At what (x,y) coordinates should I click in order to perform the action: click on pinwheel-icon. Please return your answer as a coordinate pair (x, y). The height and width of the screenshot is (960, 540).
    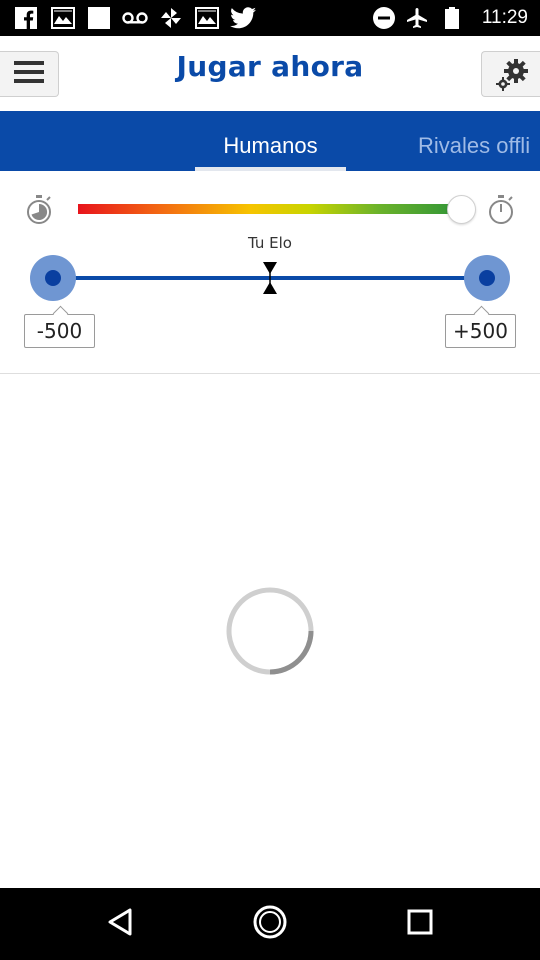
    Looking at the image, I should click on (171, 18).